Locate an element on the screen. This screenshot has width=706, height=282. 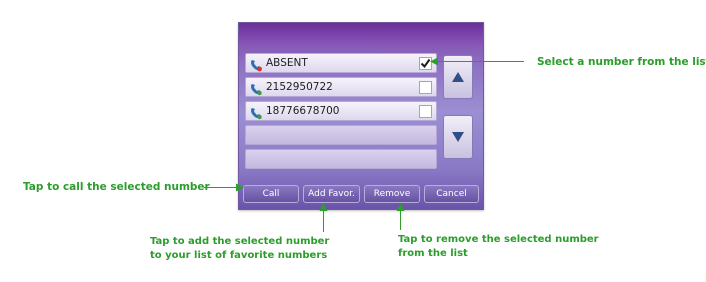
list-item-number-2: 18776678700 is located at coordinates (341, 111).